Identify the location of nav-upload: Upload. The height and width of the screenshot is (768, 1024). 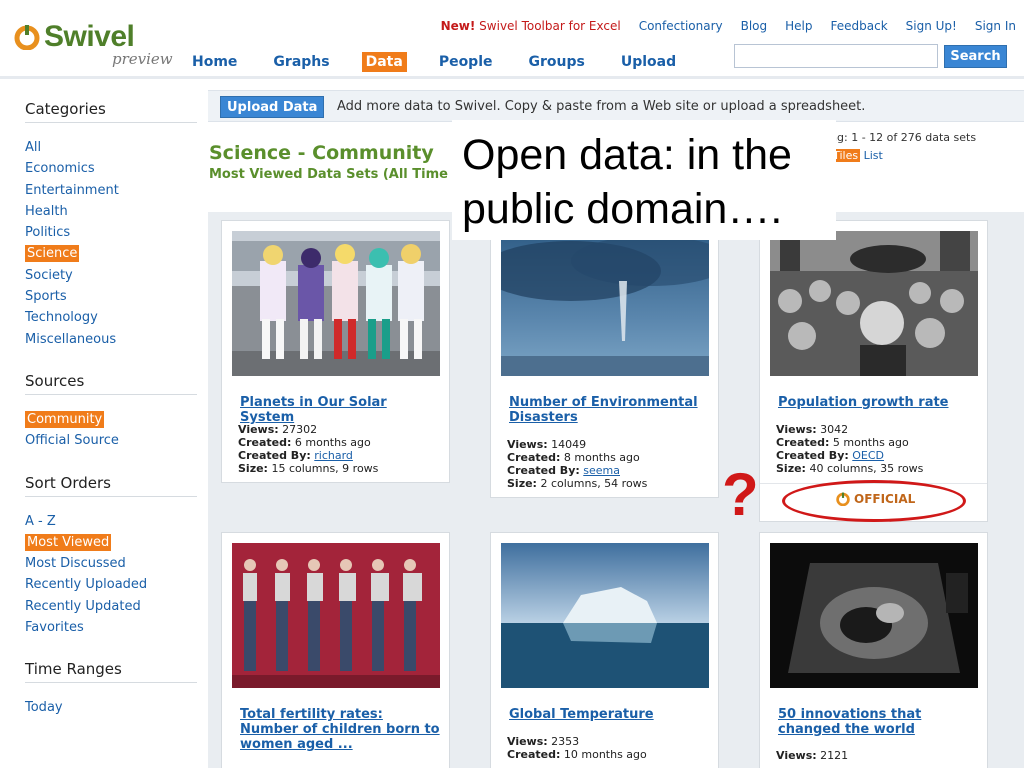
(648, 62).